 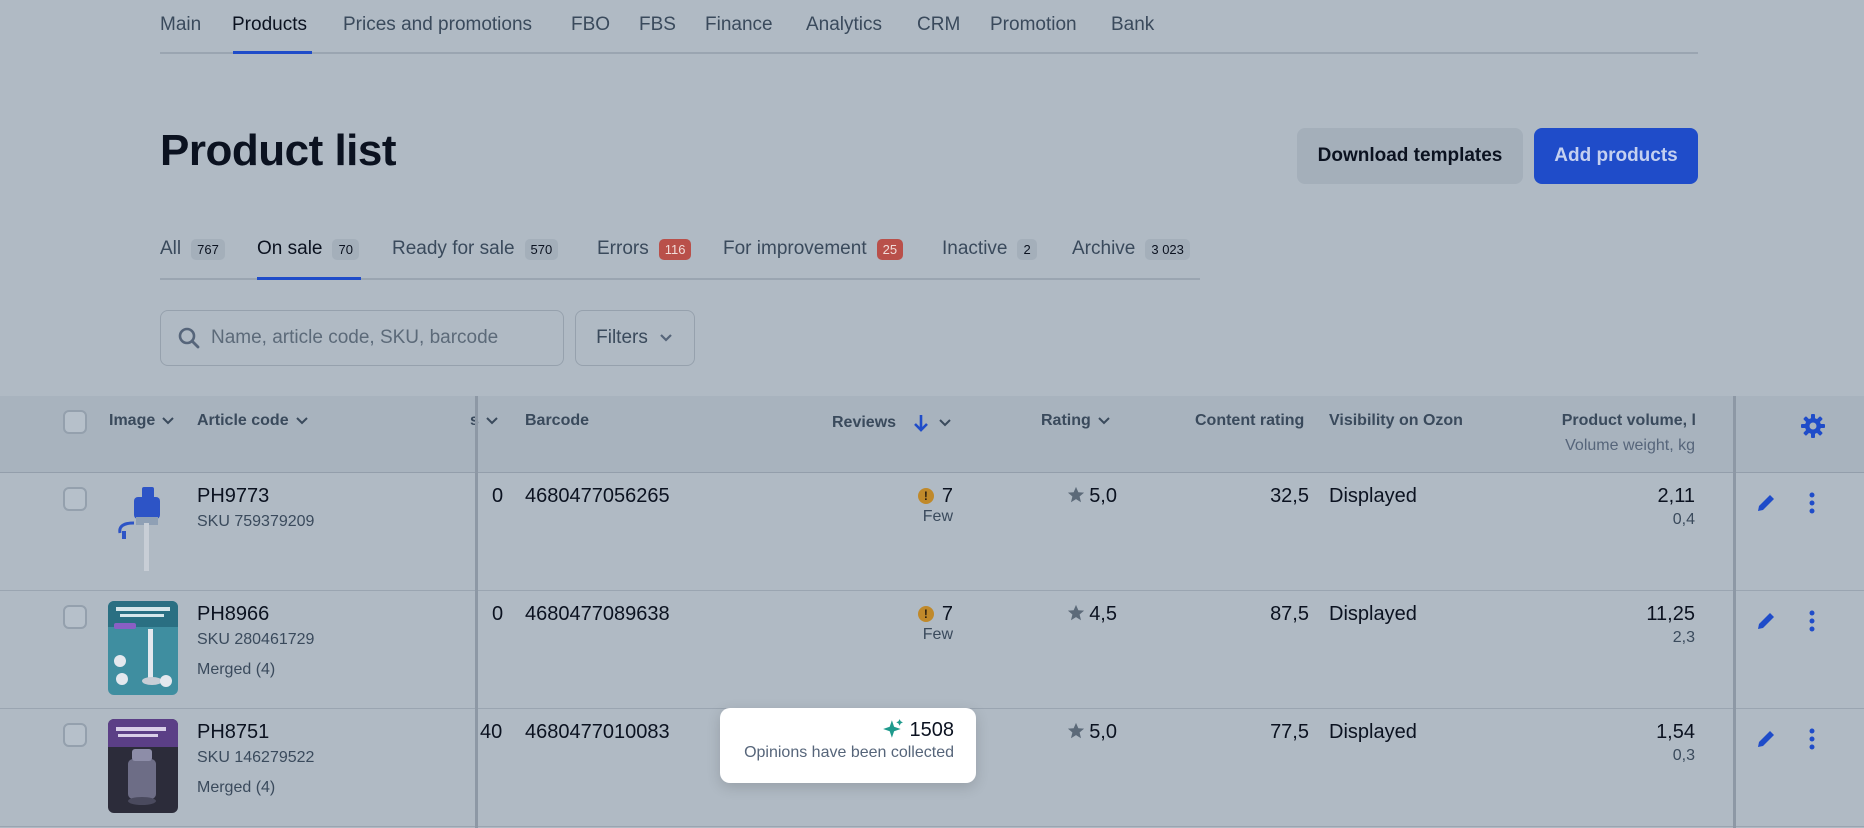 I want to click on sku-text: SKU 146279522, so click(x=256, y=757).